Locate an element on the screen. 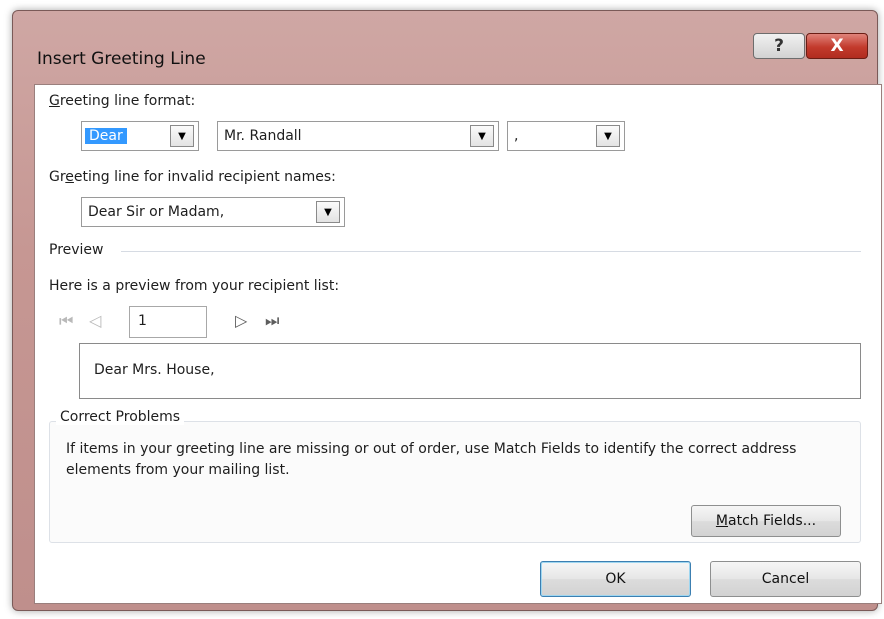  ok-button: OK is located at coordinates (615, 579).